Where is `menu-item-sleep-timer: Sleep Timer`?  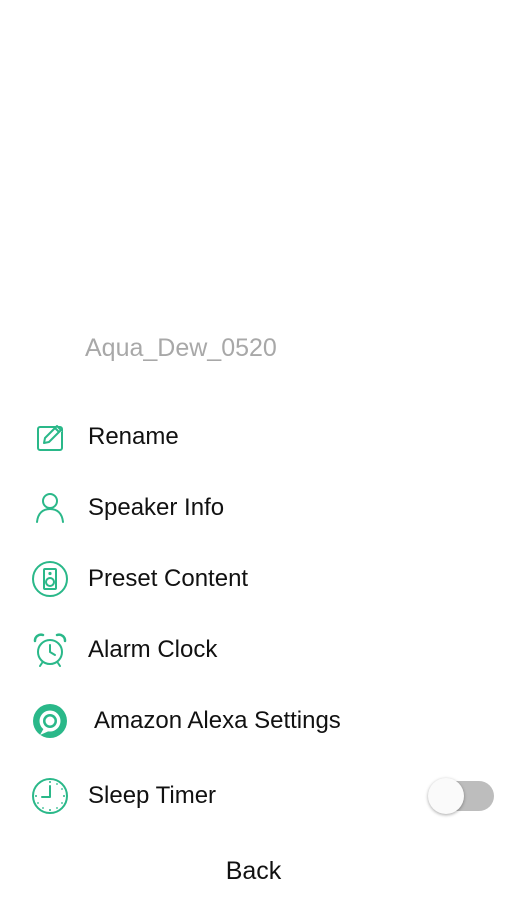 menu-item-sleep-timer: Sleep Timer is located at coordinates (253, 795).